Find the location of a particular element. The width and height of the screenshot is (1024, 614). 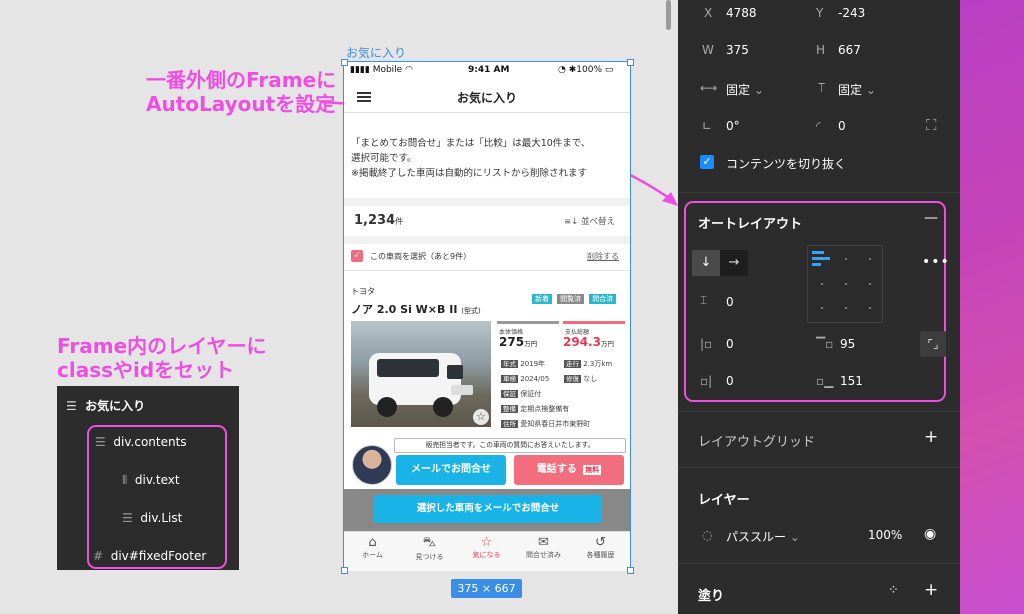

padding-bottom-input: 151 is located at coordinates (851, 381).